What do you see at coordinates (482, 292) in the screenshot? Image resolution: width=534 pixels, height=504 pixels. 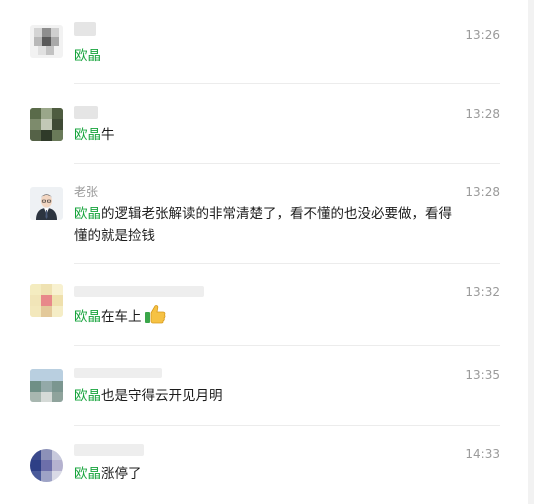 I see `comment-time: 13:32` at bounding box center [482, 292].